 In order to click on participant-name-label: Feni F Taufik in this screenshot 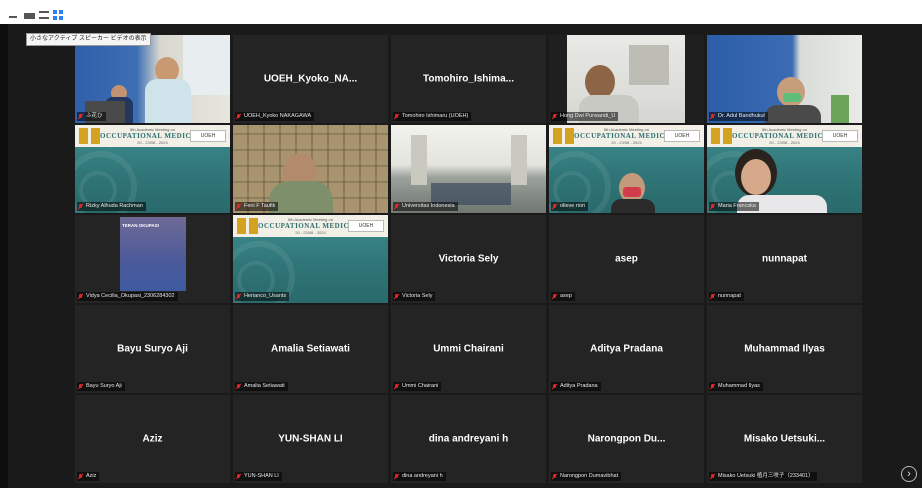, I will do `click(257, 206)`.